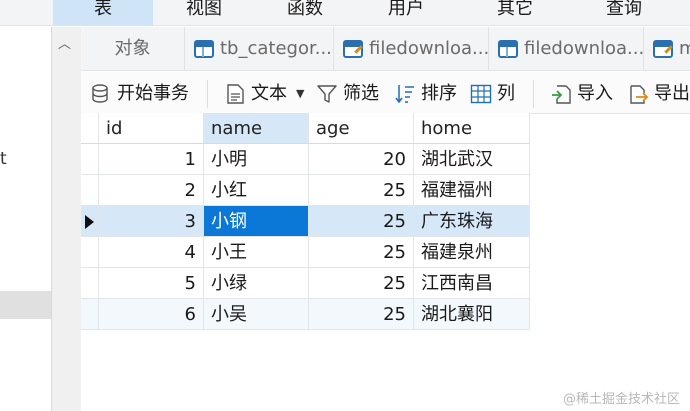 The height and width of the screenshot is (411, 690). Describe the element at coordinates (151, 128) in the screenshot. I see `column-header-id: id` at that location.